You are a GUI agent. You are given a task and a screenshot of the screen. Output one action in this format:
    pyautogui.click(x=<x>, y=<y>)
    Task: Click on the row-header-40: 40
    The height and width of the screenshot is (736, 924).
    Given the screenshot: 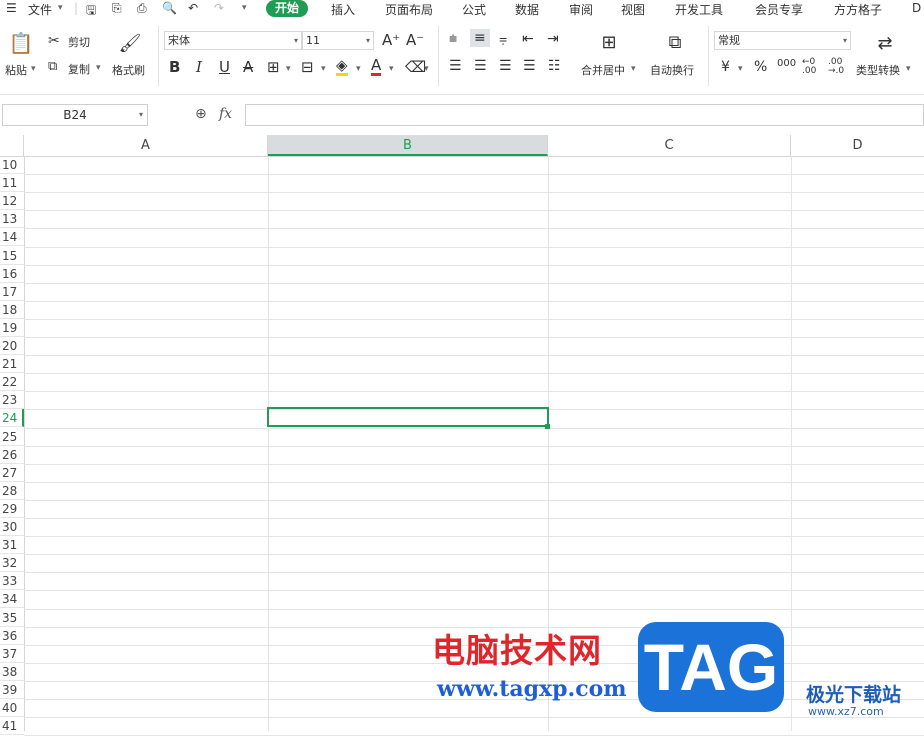 What is the action you would take?
    pyautogui.click(x=12, y=708)
    